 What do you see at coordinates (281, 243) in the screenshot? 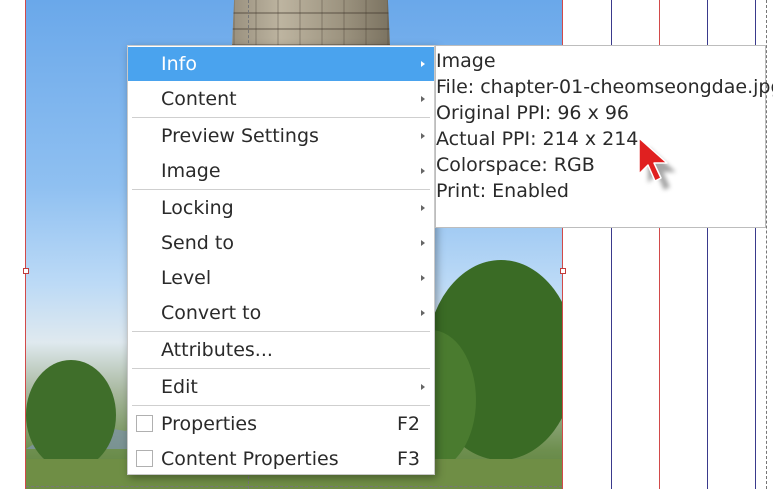
I see `menu-item-send-to: Send to` at bounding box center [281, 243].